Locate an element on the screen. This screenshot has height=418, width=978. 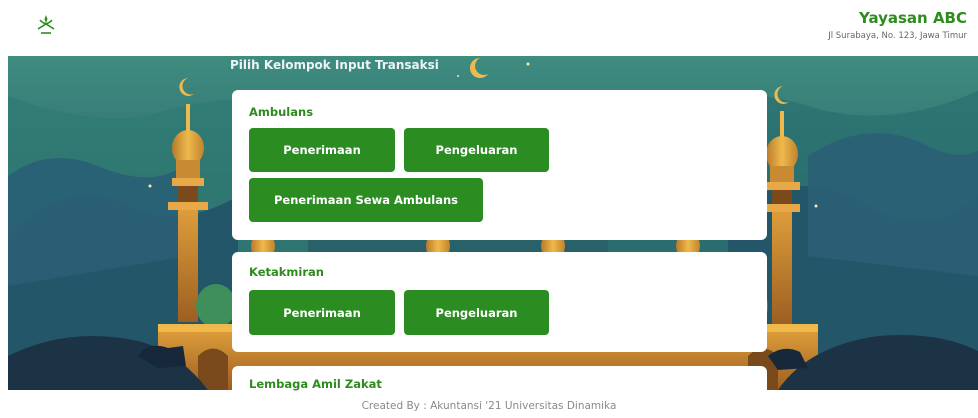
organization-address: Jl Surabaya, No. 123, Jawa Timur is located at coordinates (897, 36).